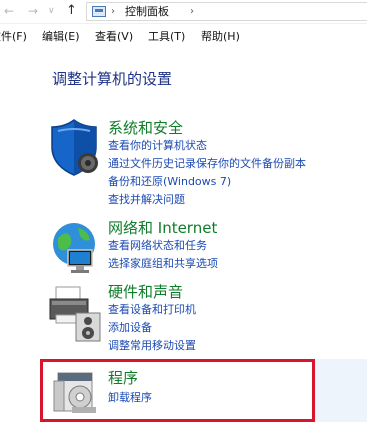 This screenshot has height=430, width=367. Describe the element at coordinates (71, 11) in the screenshot. I see `up-folder-icon: ↑` at that location.